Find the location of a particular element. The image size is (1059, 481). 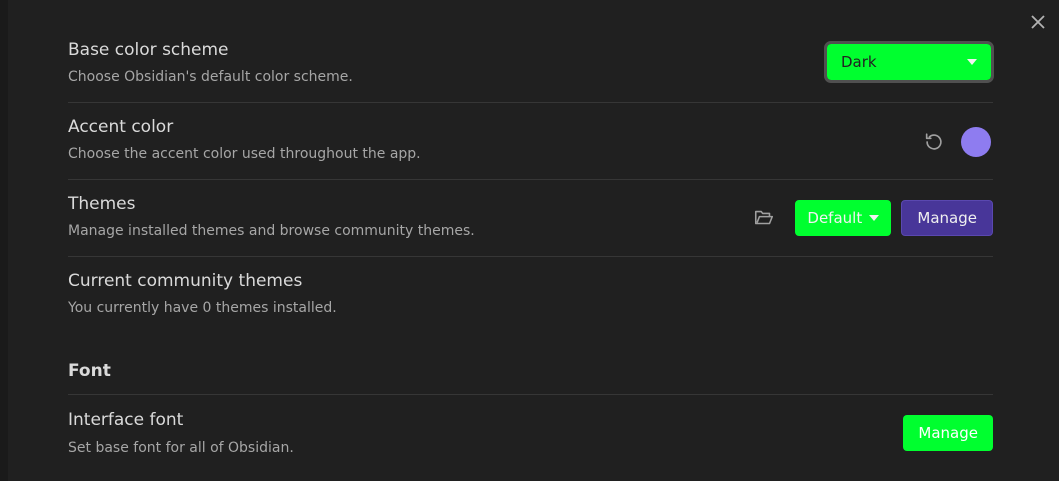

accent-color-picker is located at coordinates (976, 142).